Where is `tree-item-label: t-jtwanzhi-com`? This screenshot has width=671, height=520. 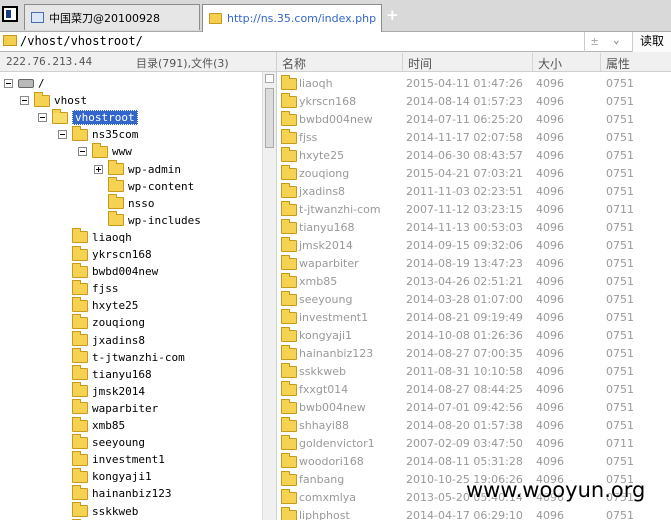 tree-item-label: t-jtwanzhi-com is located at coordinates (138, 357).